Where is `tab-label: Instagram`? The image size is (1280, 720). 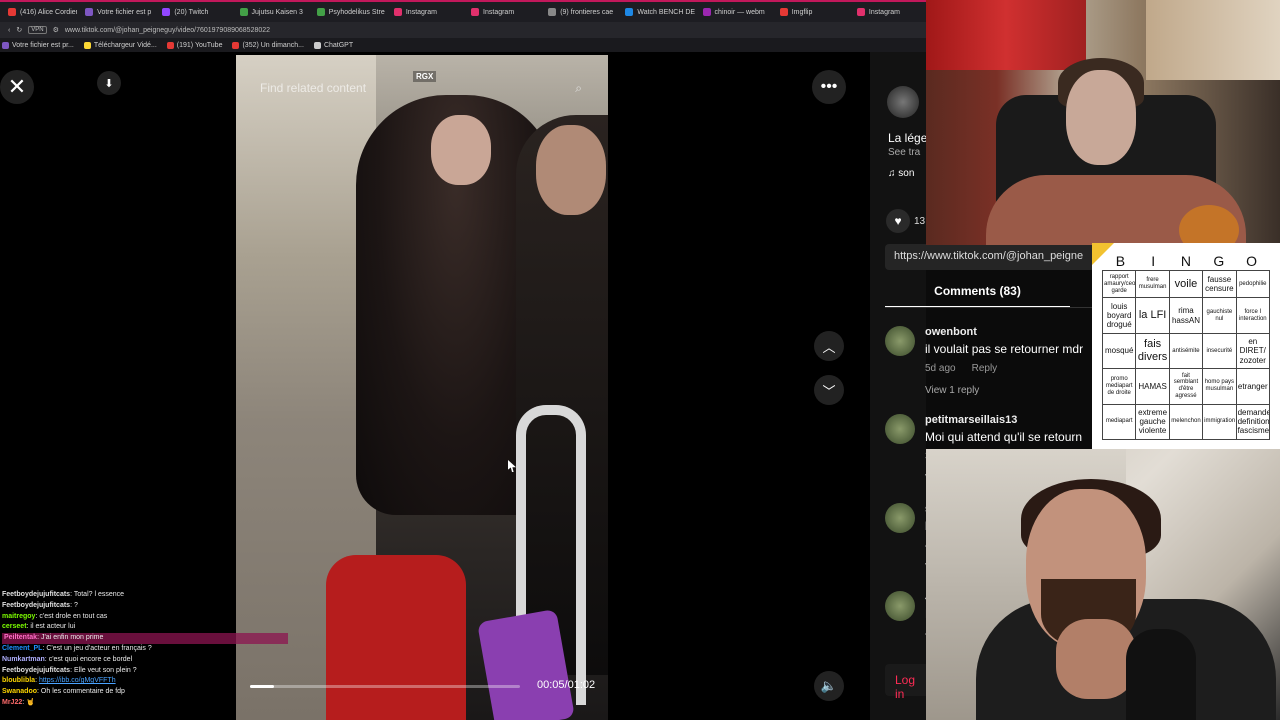 tab-label: Instagram is located at coordinates (884, 12).